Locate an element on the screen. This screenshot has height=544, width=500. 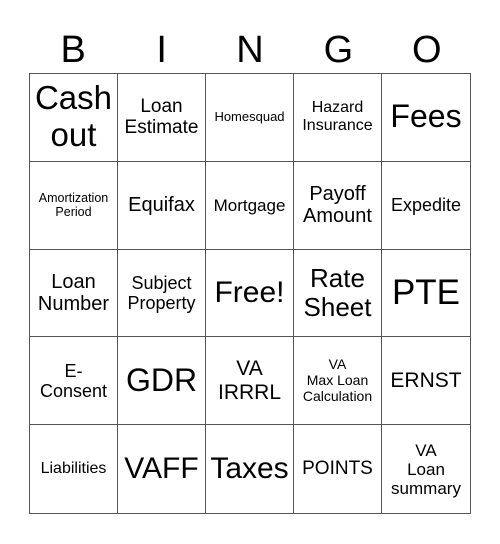
bingo-cell: Taxes is located at coordinates (250, 469).